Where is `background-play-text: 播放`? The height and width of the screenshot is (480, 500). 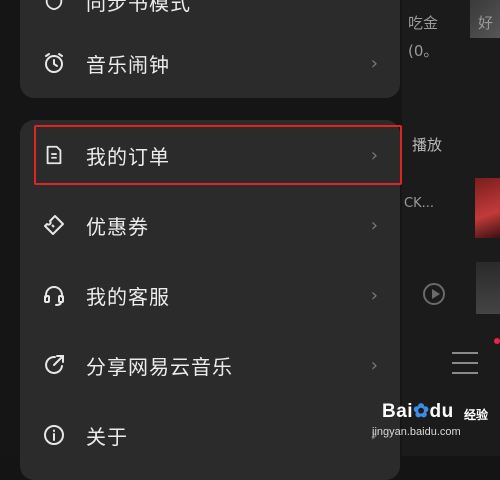
background-play-text: 播放 is located at coordinates (427, 145).